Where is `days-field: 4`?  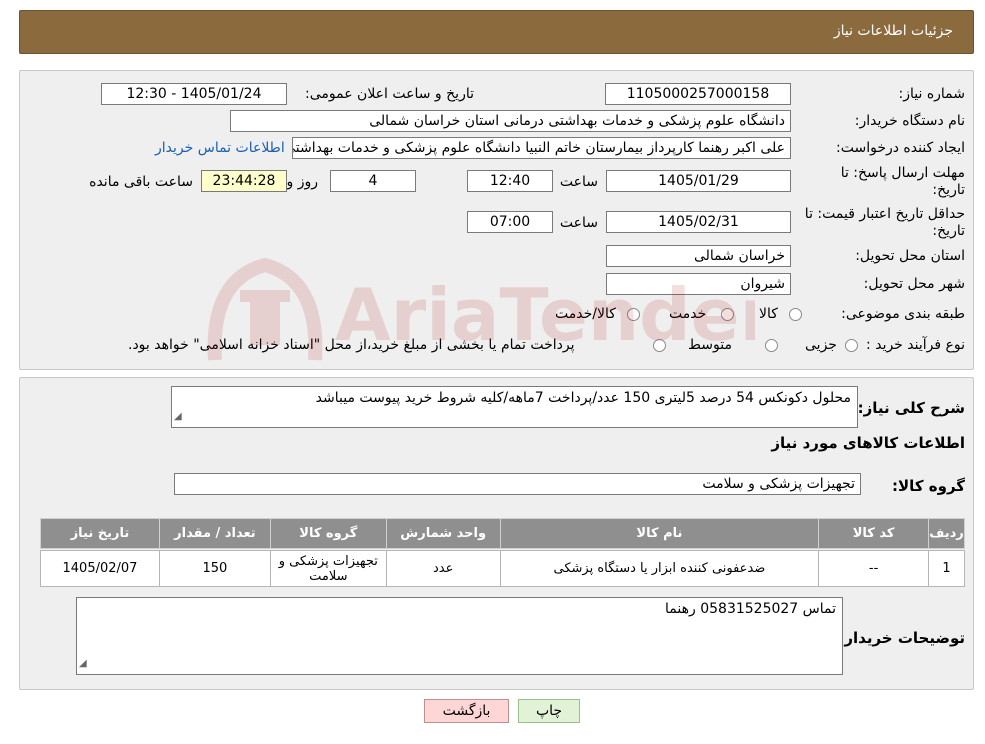 days-field: 4 is located at coordinates (373, 181).